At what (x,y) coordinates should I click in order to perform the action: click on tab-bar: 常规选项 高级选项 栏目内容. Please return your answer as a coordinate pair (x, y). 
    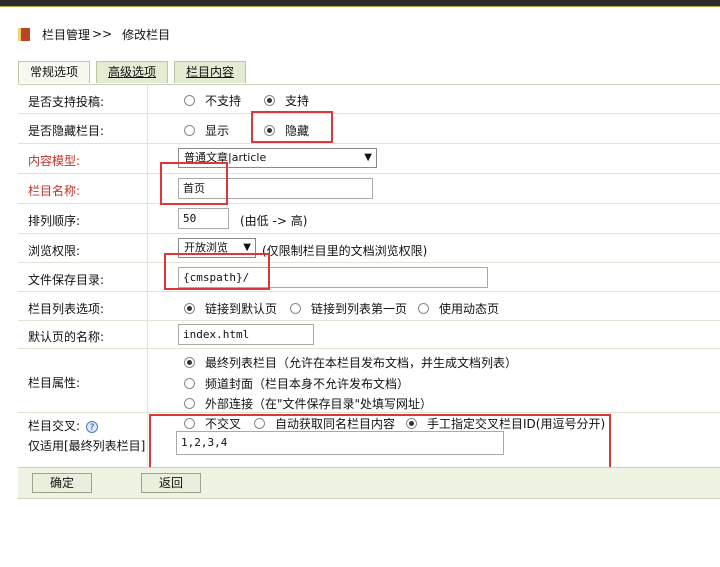
    Looking at the image, I should click on (135, 72).